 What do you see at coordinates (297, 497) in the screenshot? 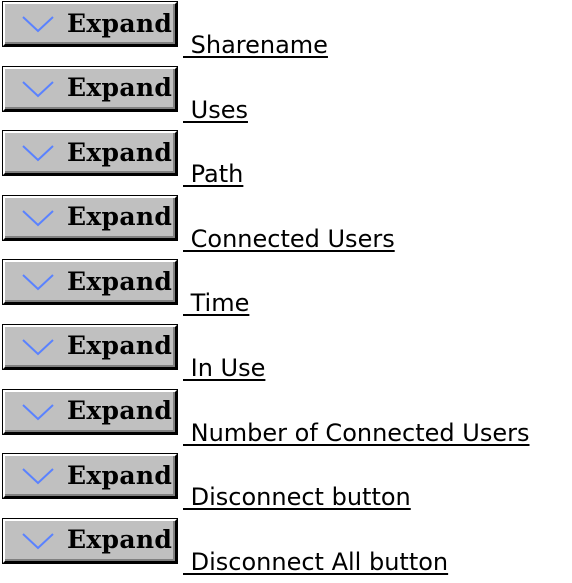
I see `topic-link-disconnect-button: Disconnect button` at bounding box center [297, 497].